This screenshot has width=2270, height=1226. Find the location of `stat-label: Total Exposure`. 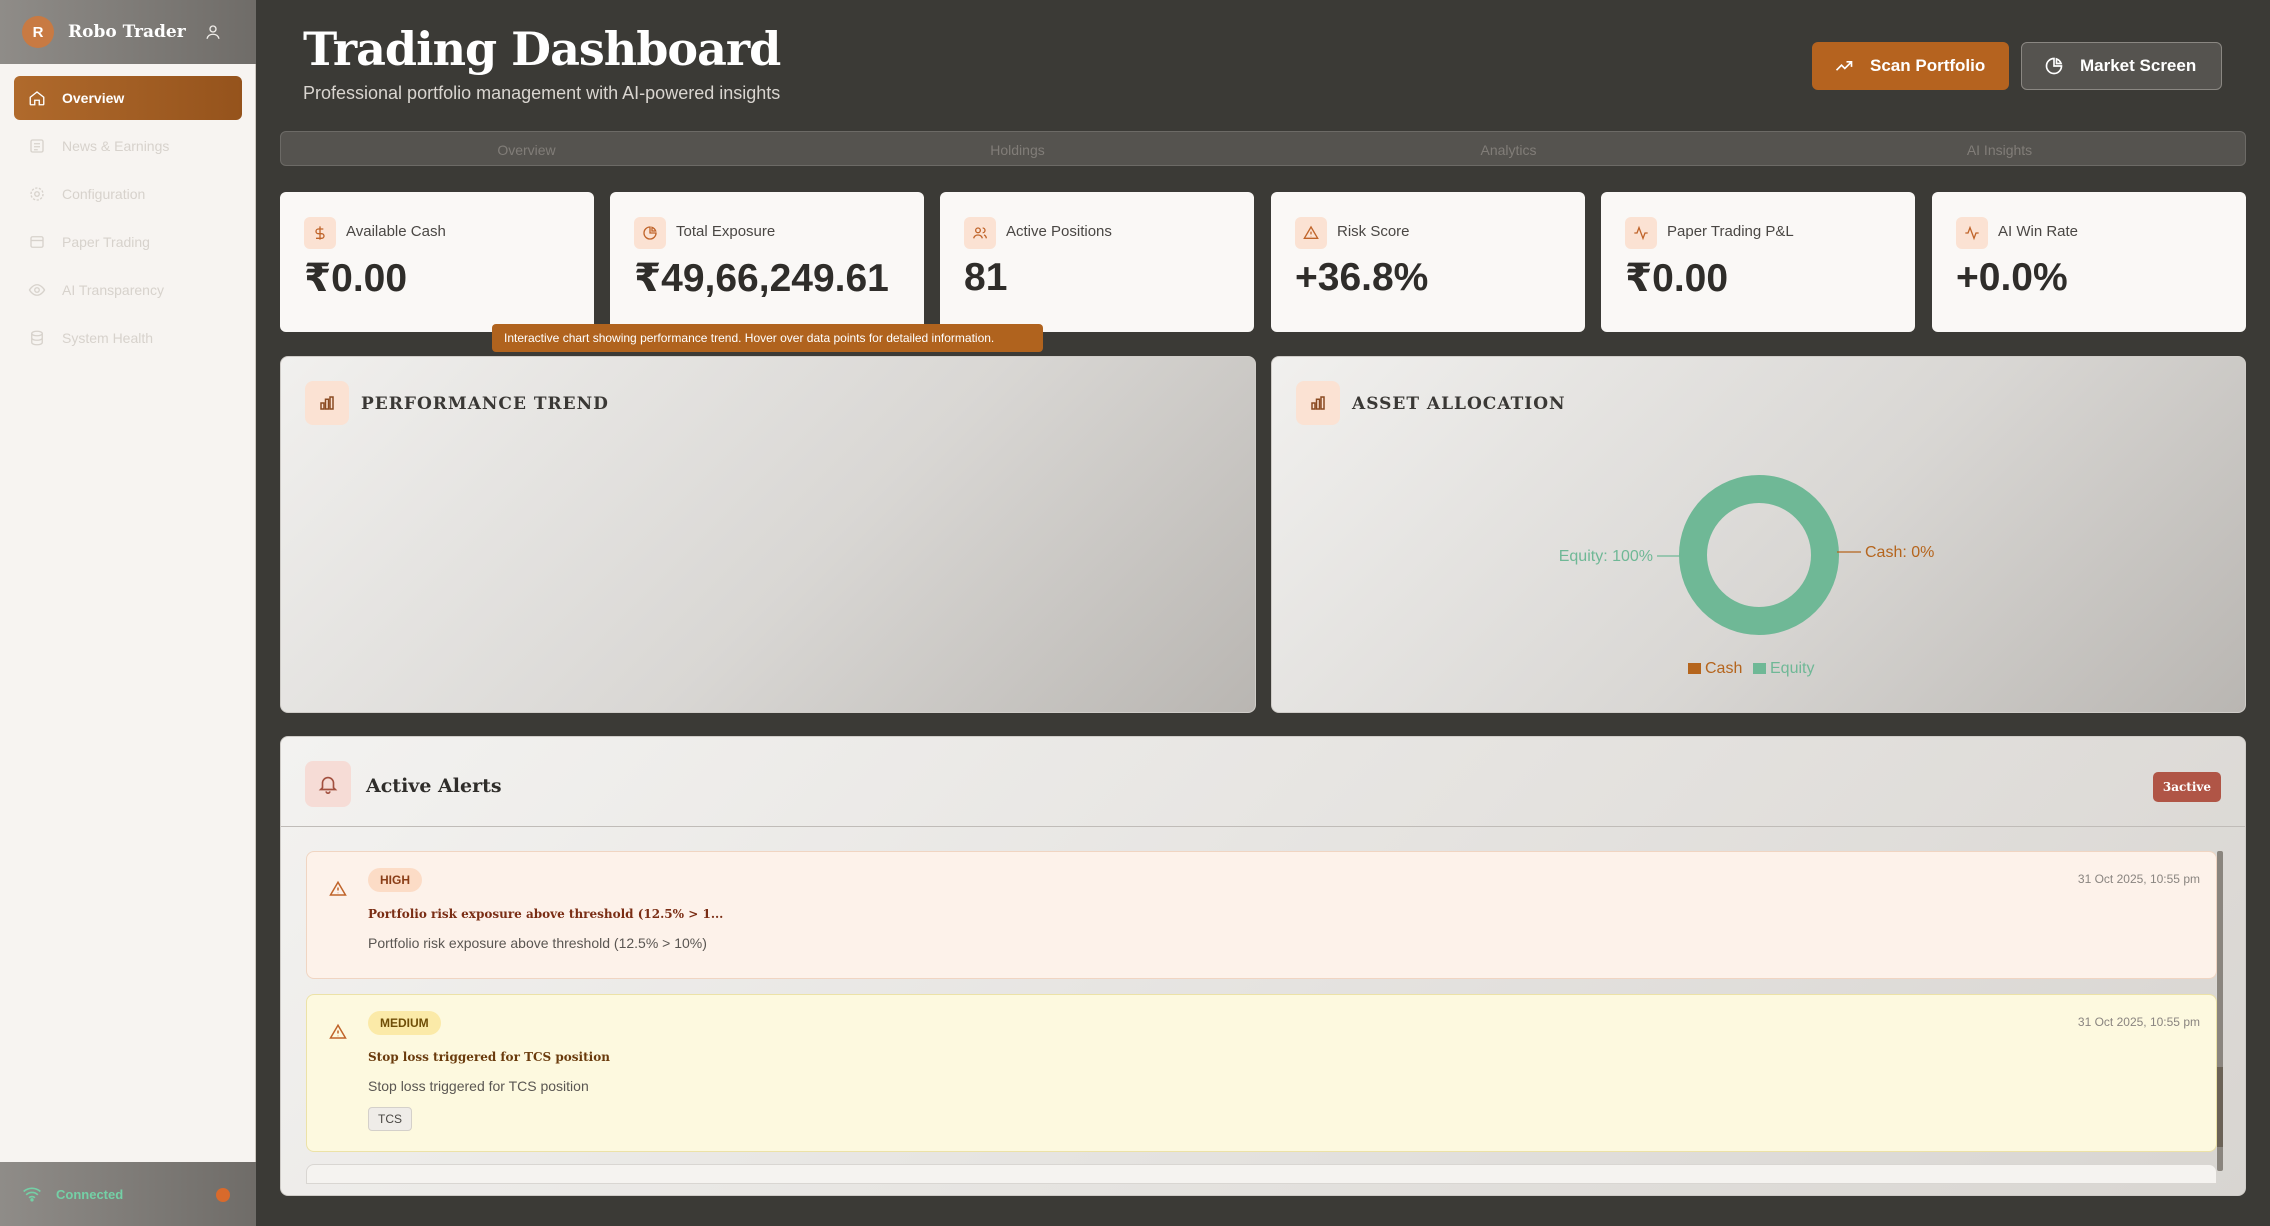

stat-label: Total Exposure is located at coordinates (726, 231).